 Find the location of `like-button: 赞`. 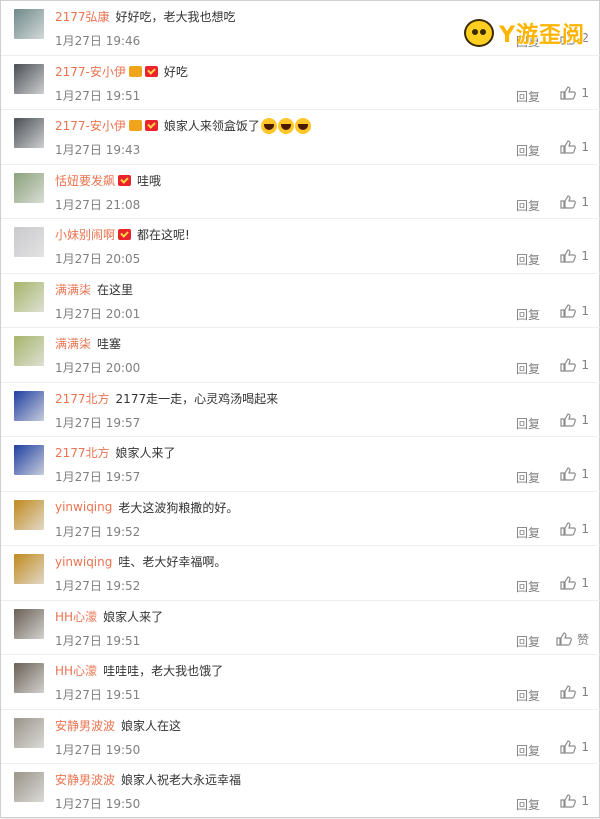

like-button: 赞 is located at coordinates (572, 639).